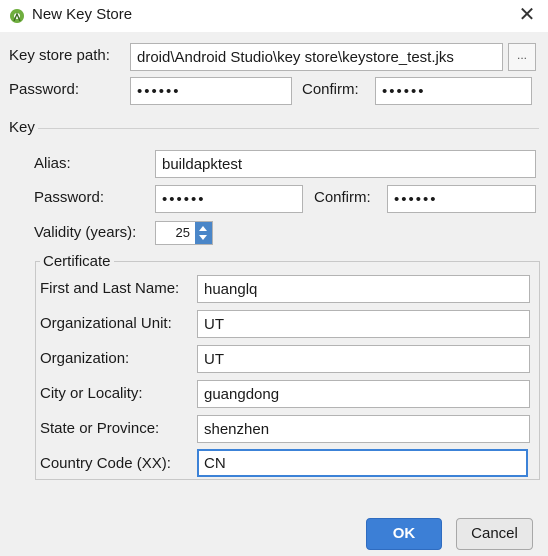 This screenshot has height=556, width=548. What do you see at coordinates (69, 197) in the screenshot?
I see `key-password-label: Password:` at bounding box center [69, 197].